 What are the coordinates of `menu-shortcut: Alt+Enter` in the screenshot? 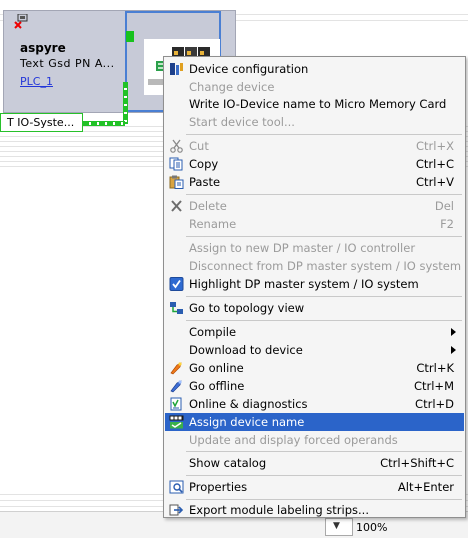 It's located at (425, 487).